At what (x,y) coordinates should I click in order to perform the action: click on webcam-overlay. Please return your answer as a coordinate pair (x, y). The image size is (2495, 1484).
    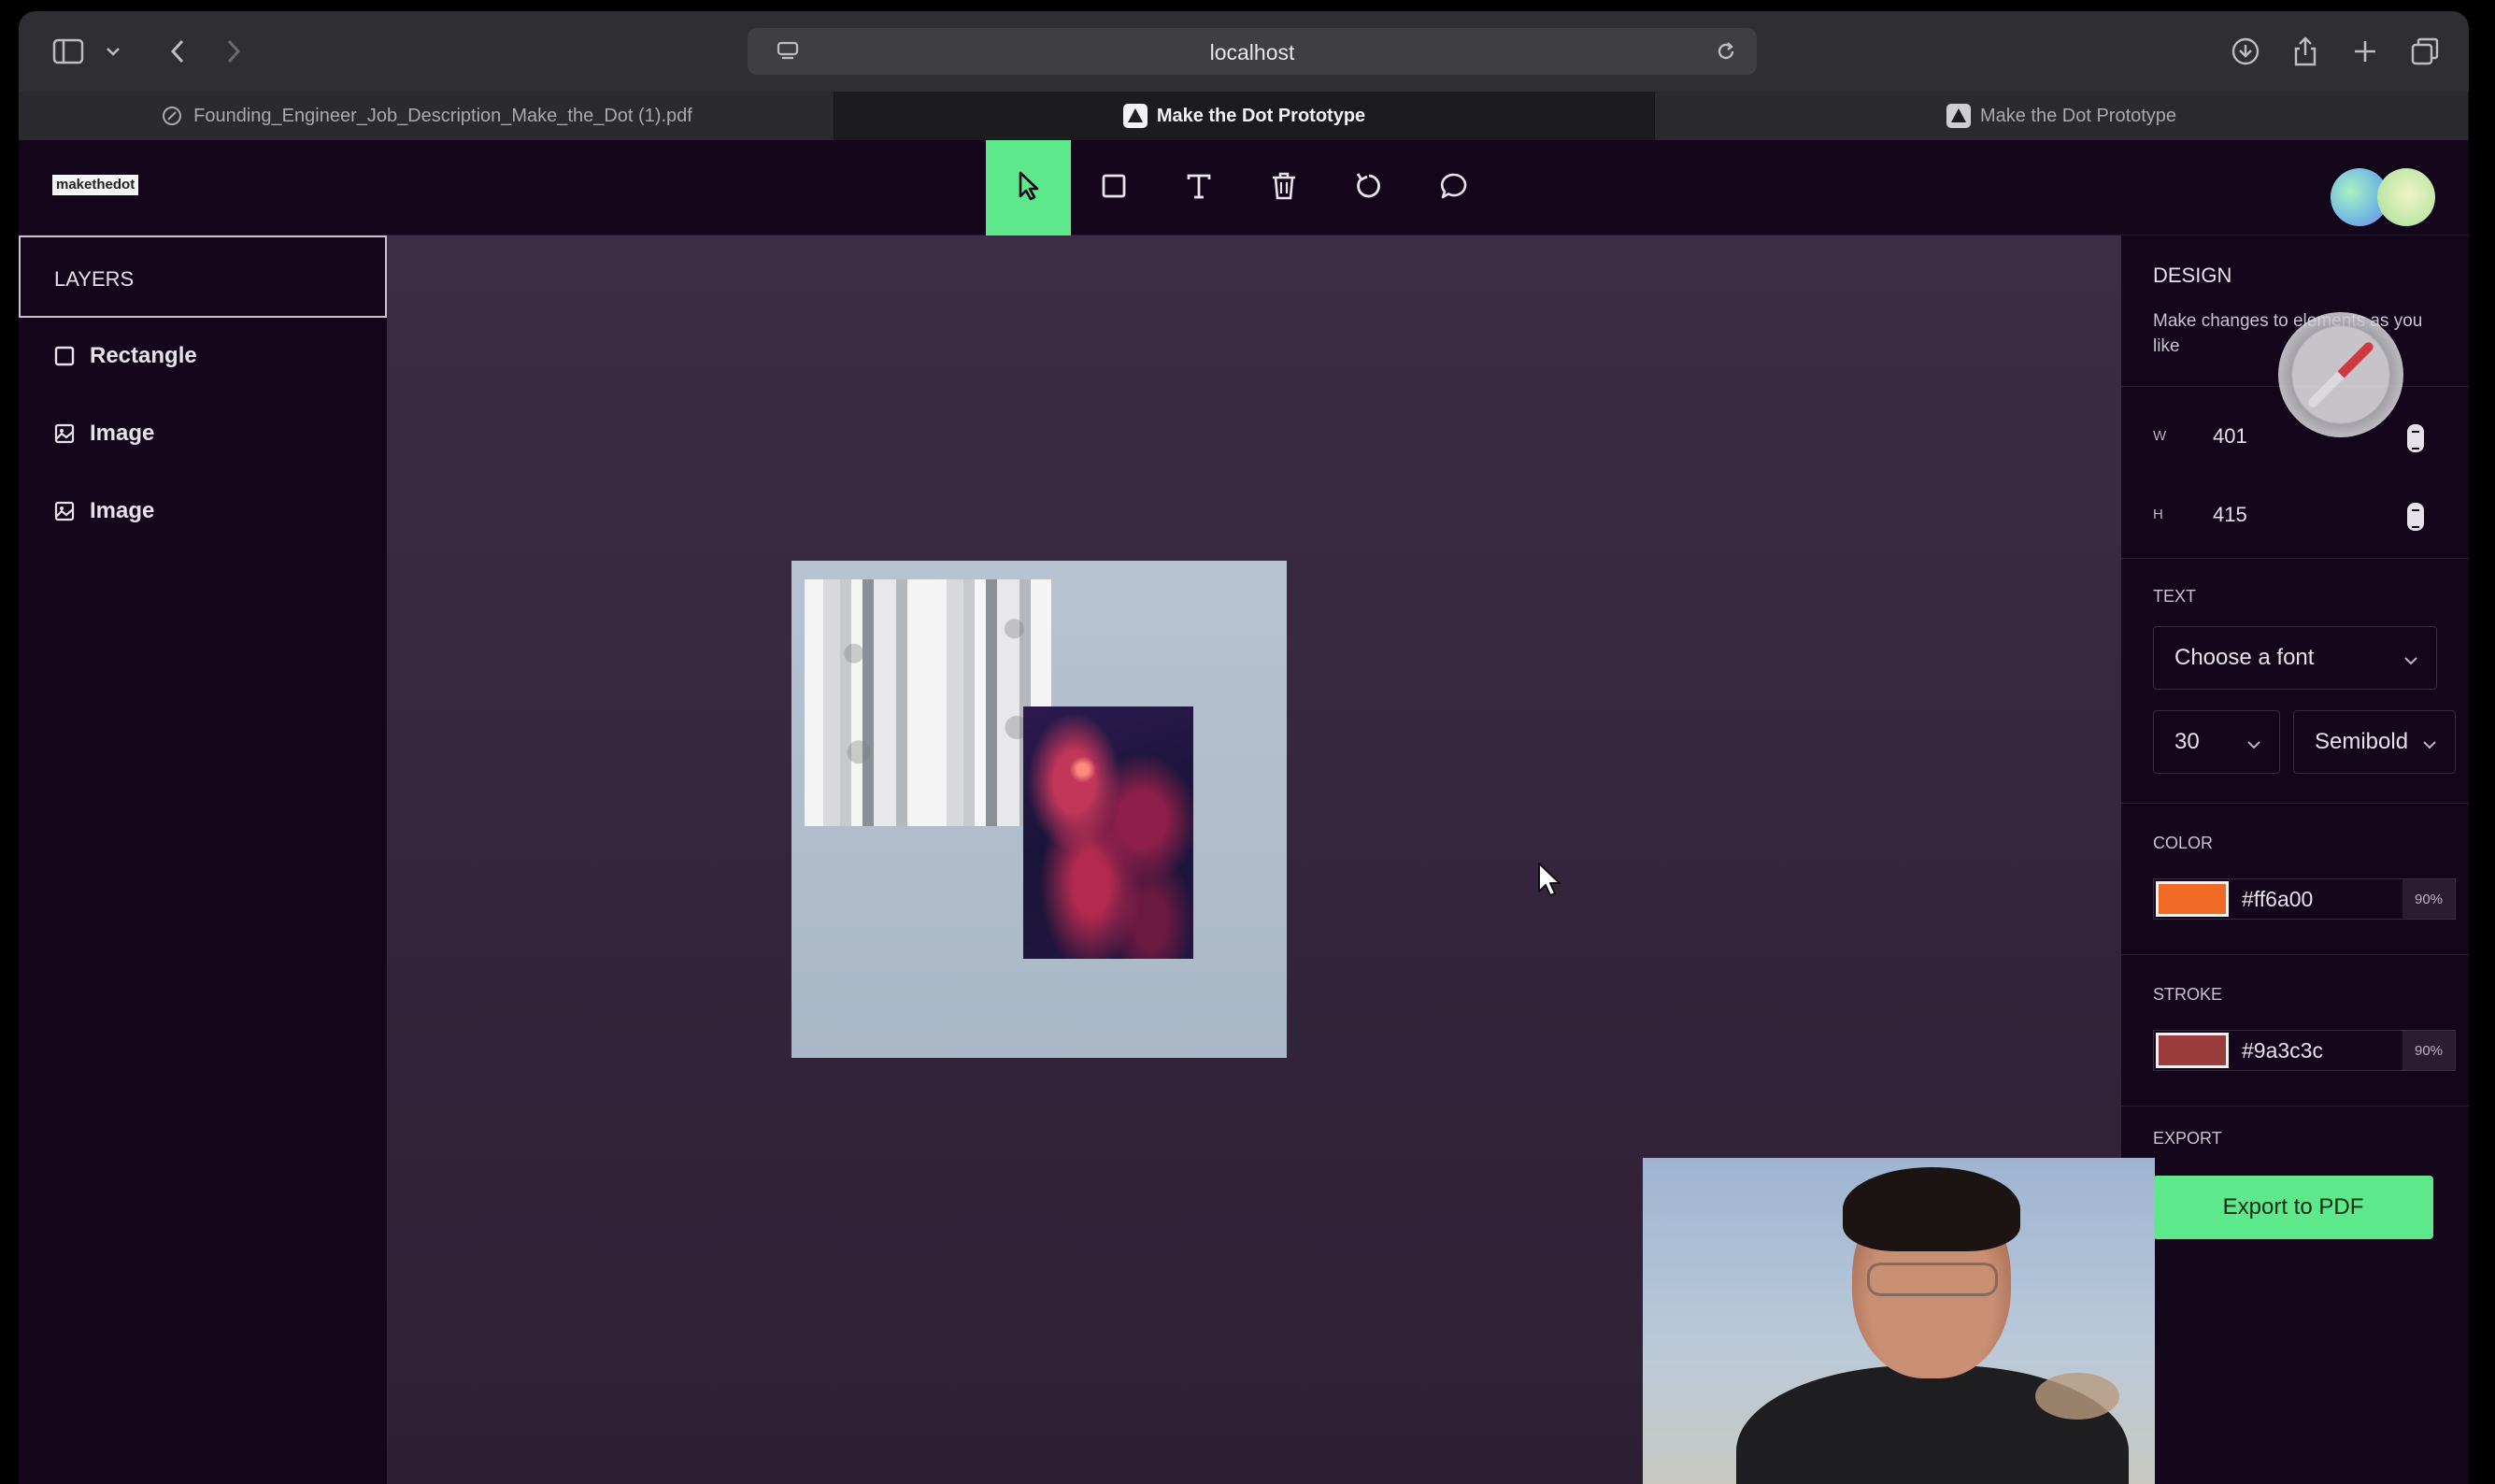
    Looking at the image, I should click on (1899, 1321).